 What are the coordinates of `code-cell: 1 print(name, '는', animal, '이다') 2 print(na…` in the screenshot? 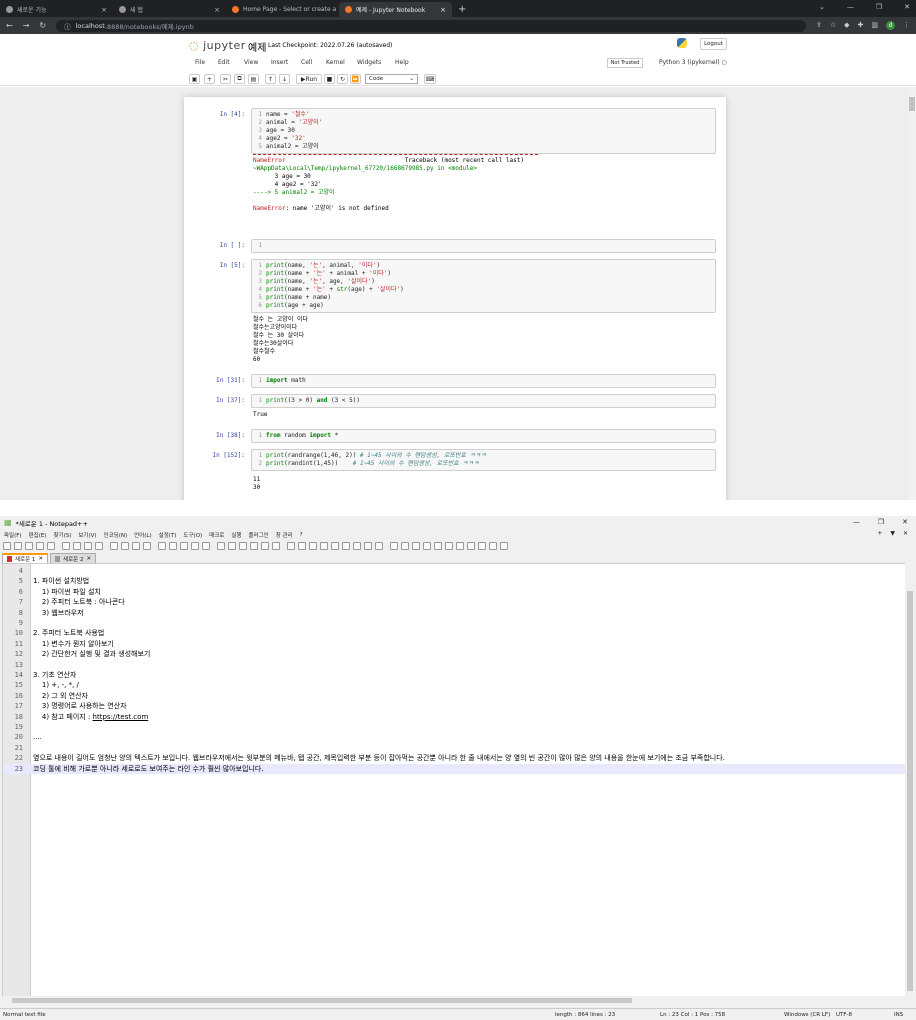 It's located at (483, 286).